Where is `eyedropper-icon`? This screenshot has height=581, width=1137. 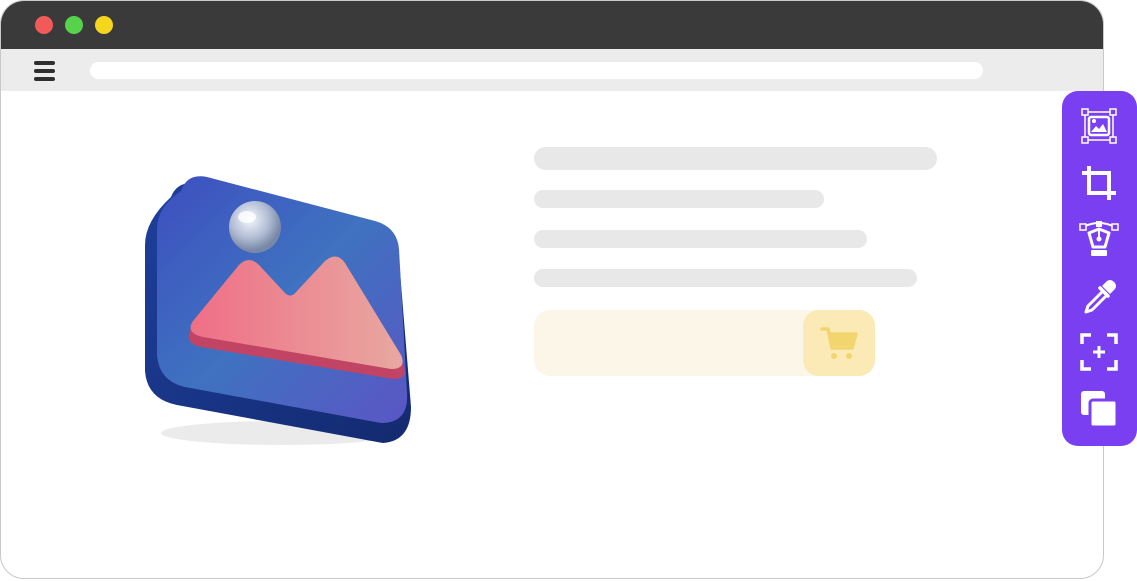 eyedropper-icon is located at coordinates (1100, 297).